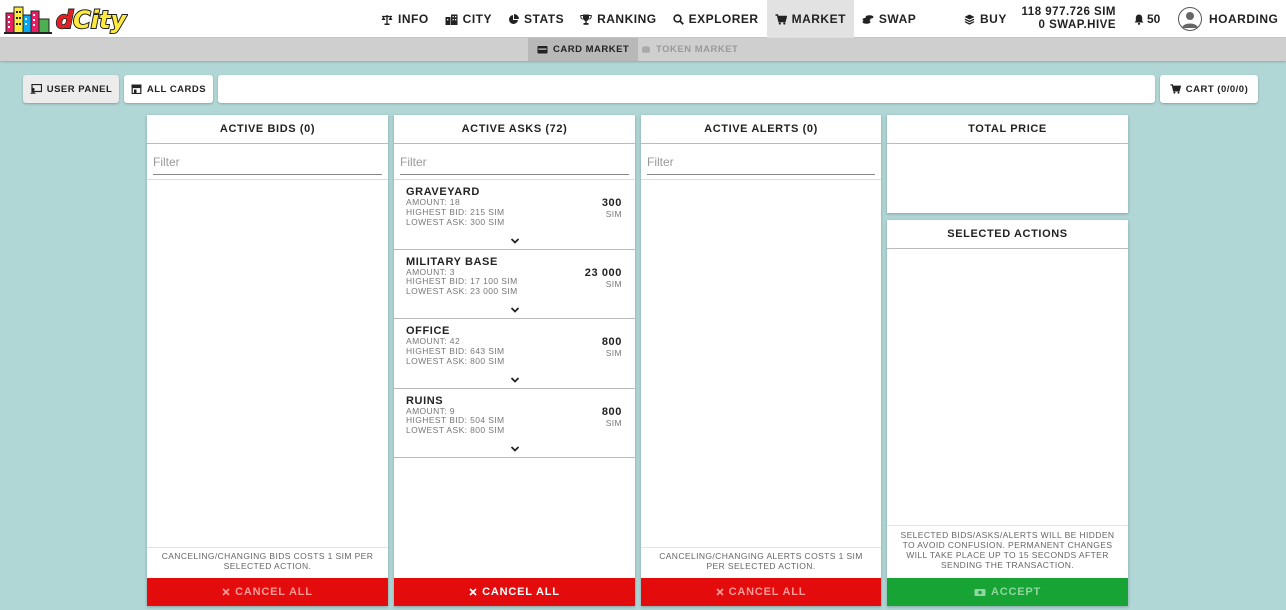  I want to click on user-menu: HOARDING, so click(1228, 19).